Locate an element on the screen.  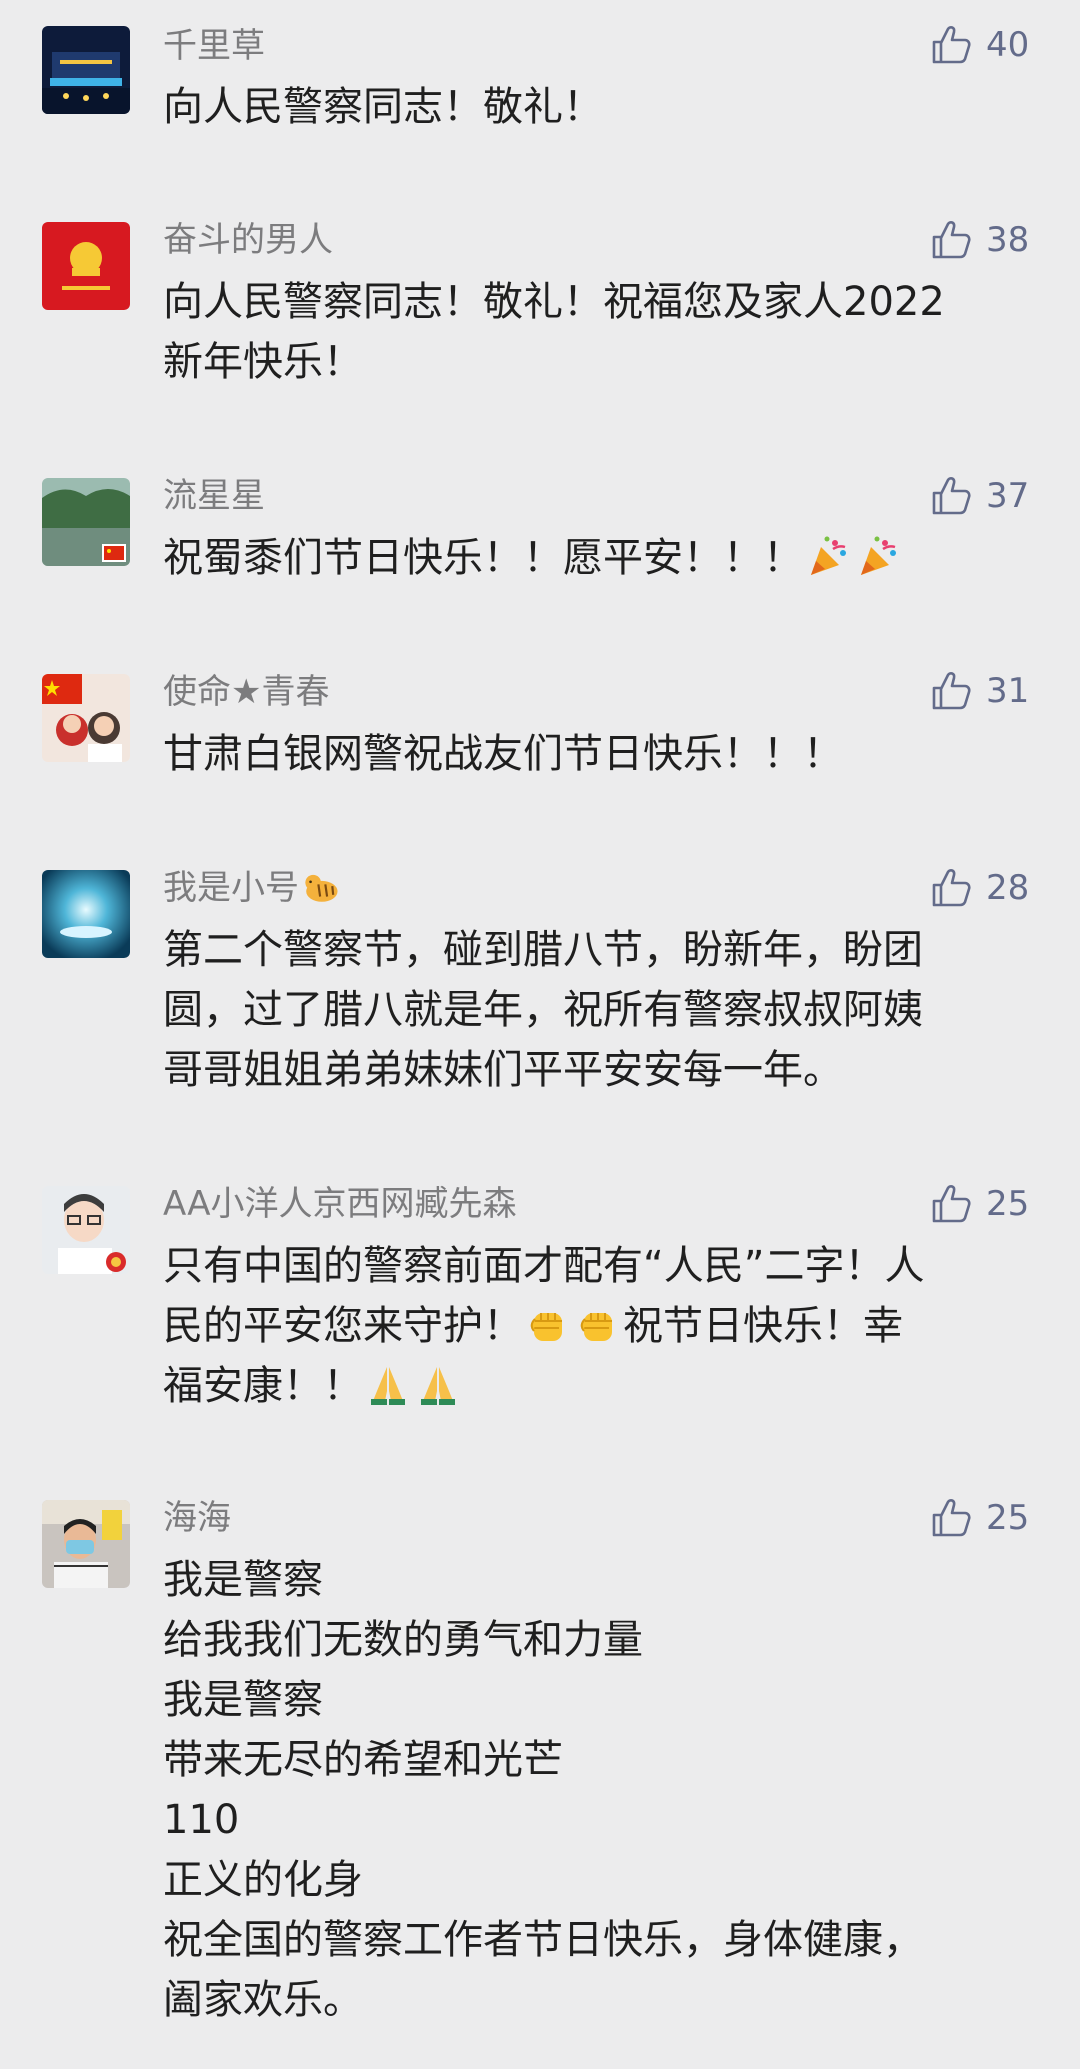
like-button: 38 is located at coordinates (1000, 240).